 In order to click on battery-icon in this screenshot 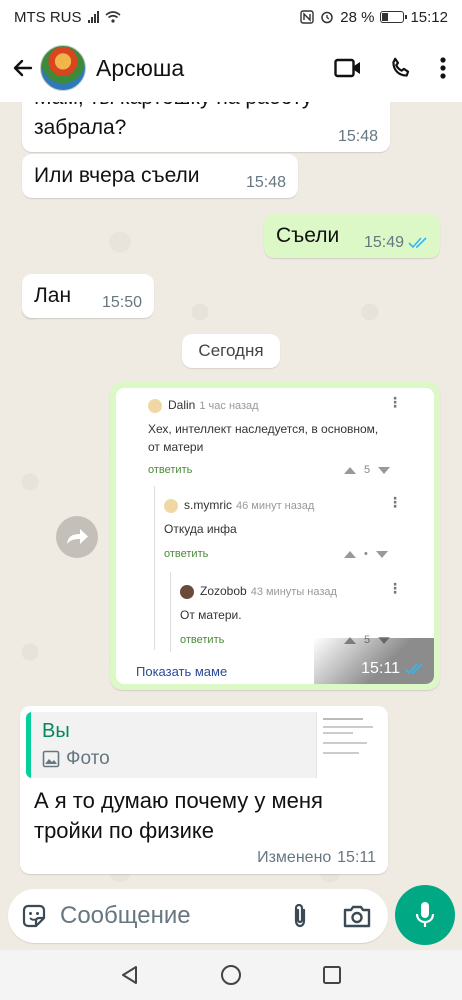, I will do `click(394, 17)`.